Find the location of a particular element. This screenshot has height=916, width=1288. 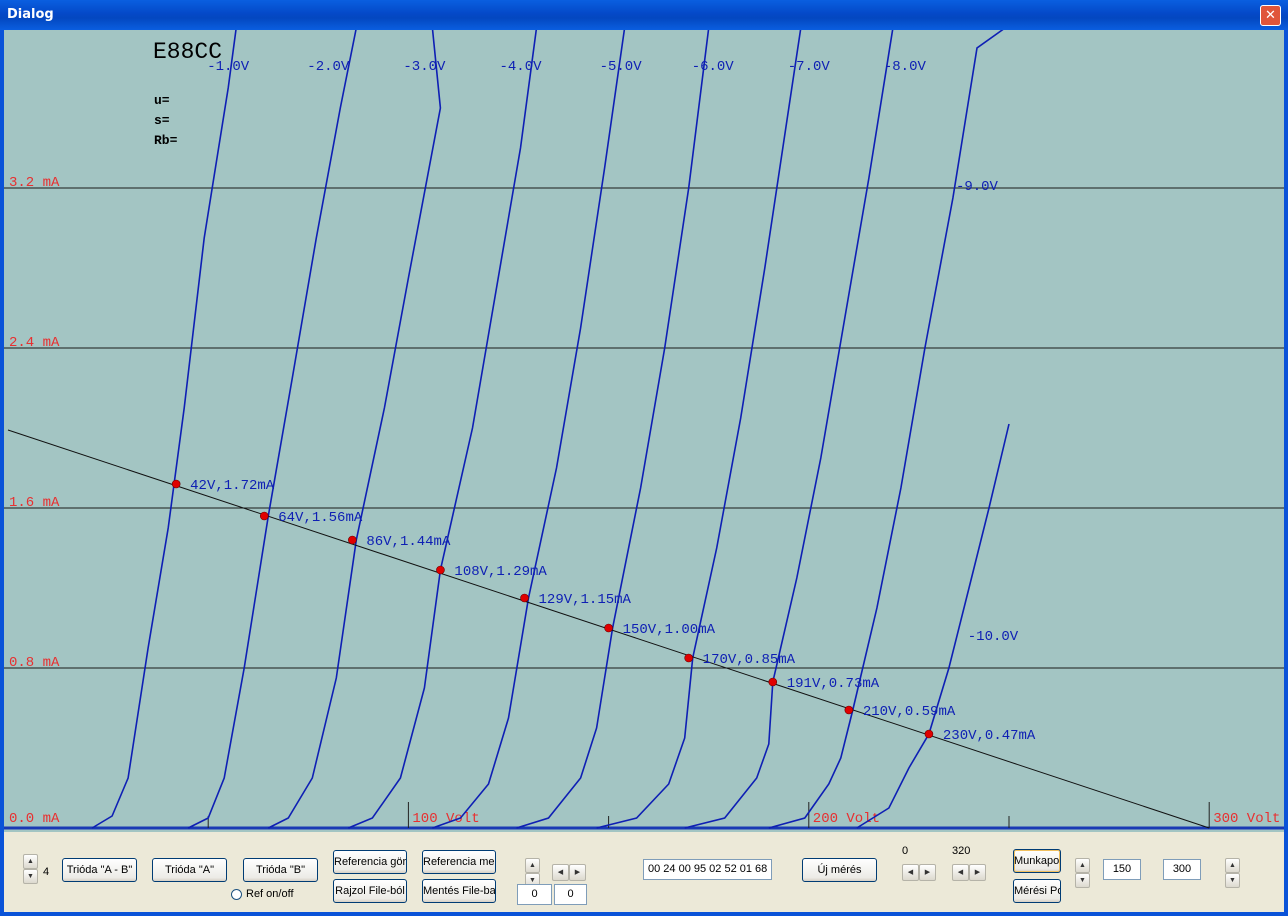

operating-point-label: 42V,1.72mA is located at coordinates (232, 486).